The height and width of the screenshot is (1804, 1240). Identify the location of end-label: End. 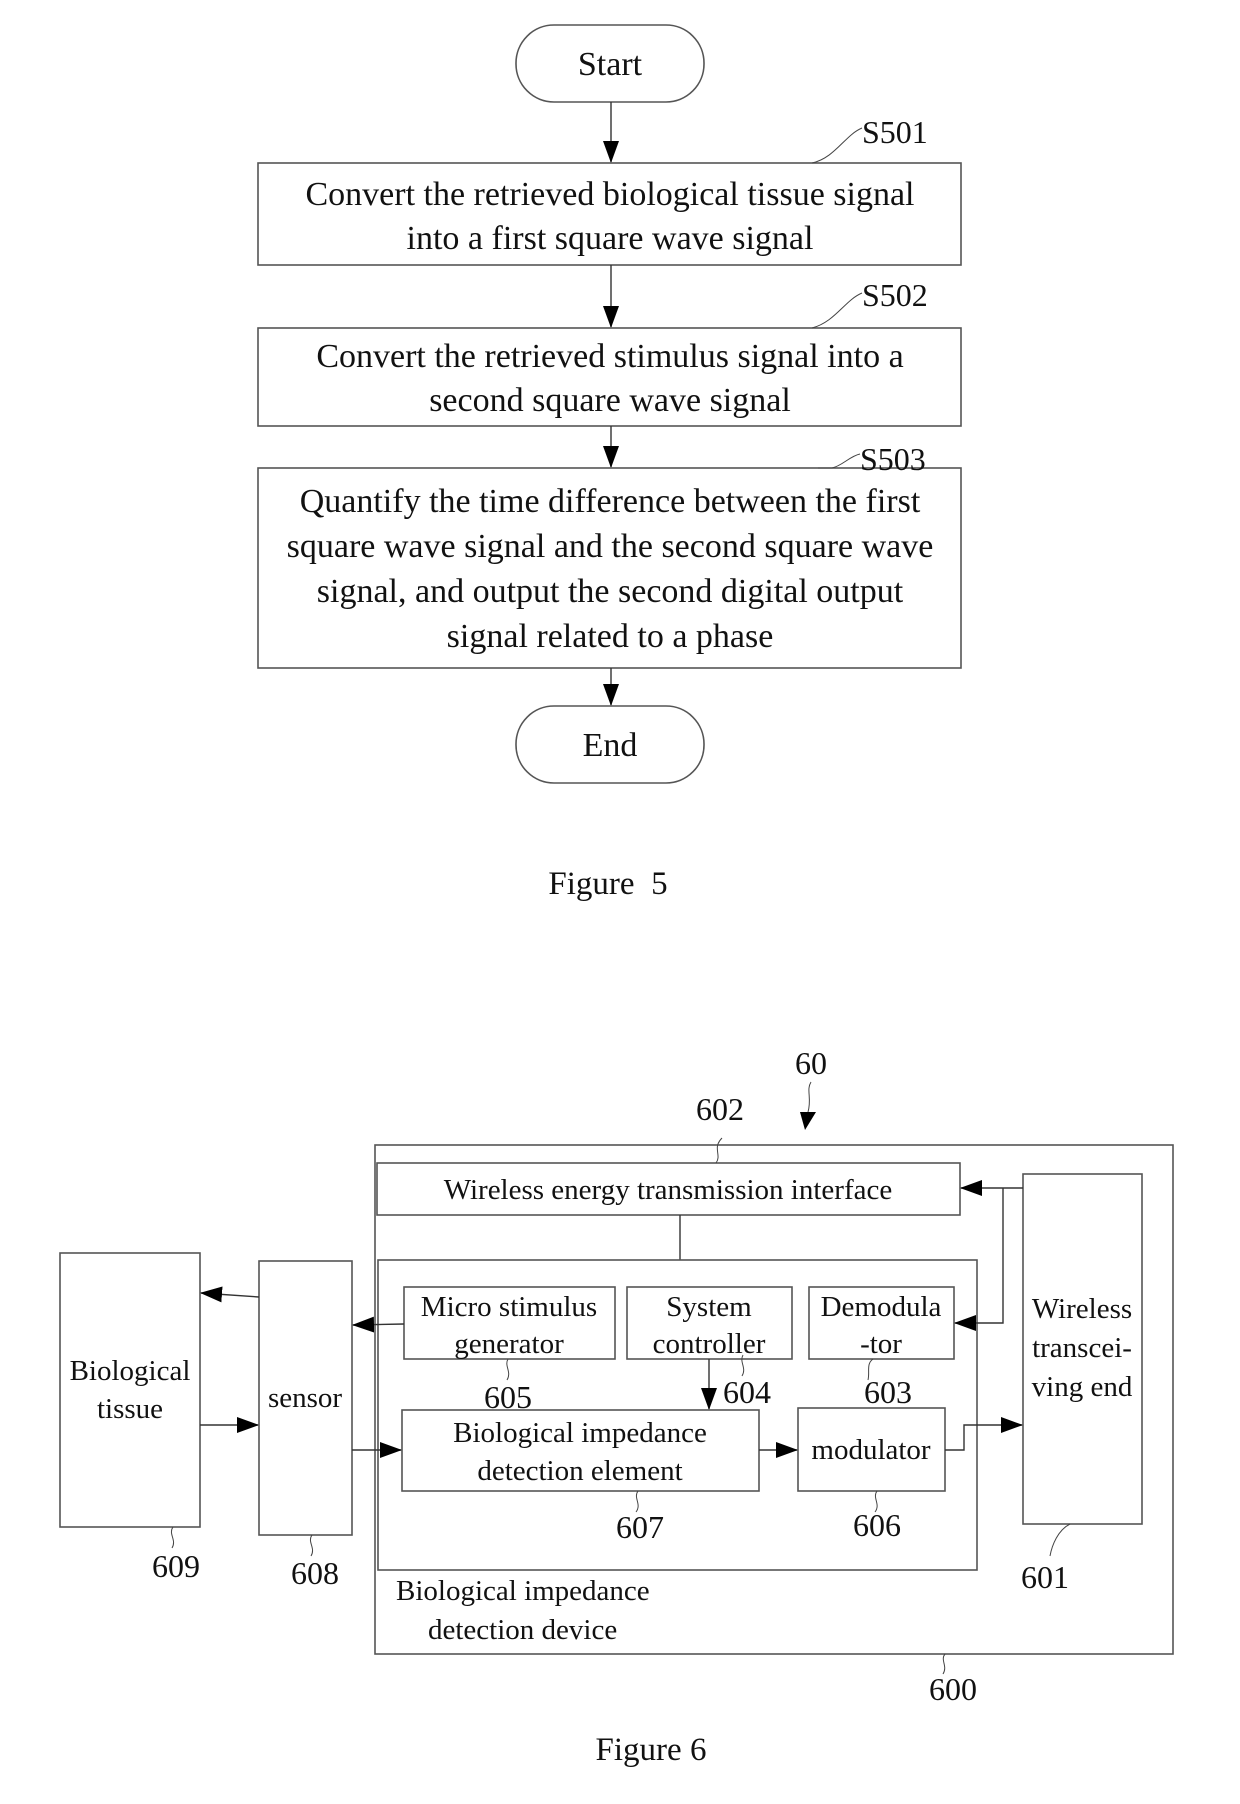
(610, 745).